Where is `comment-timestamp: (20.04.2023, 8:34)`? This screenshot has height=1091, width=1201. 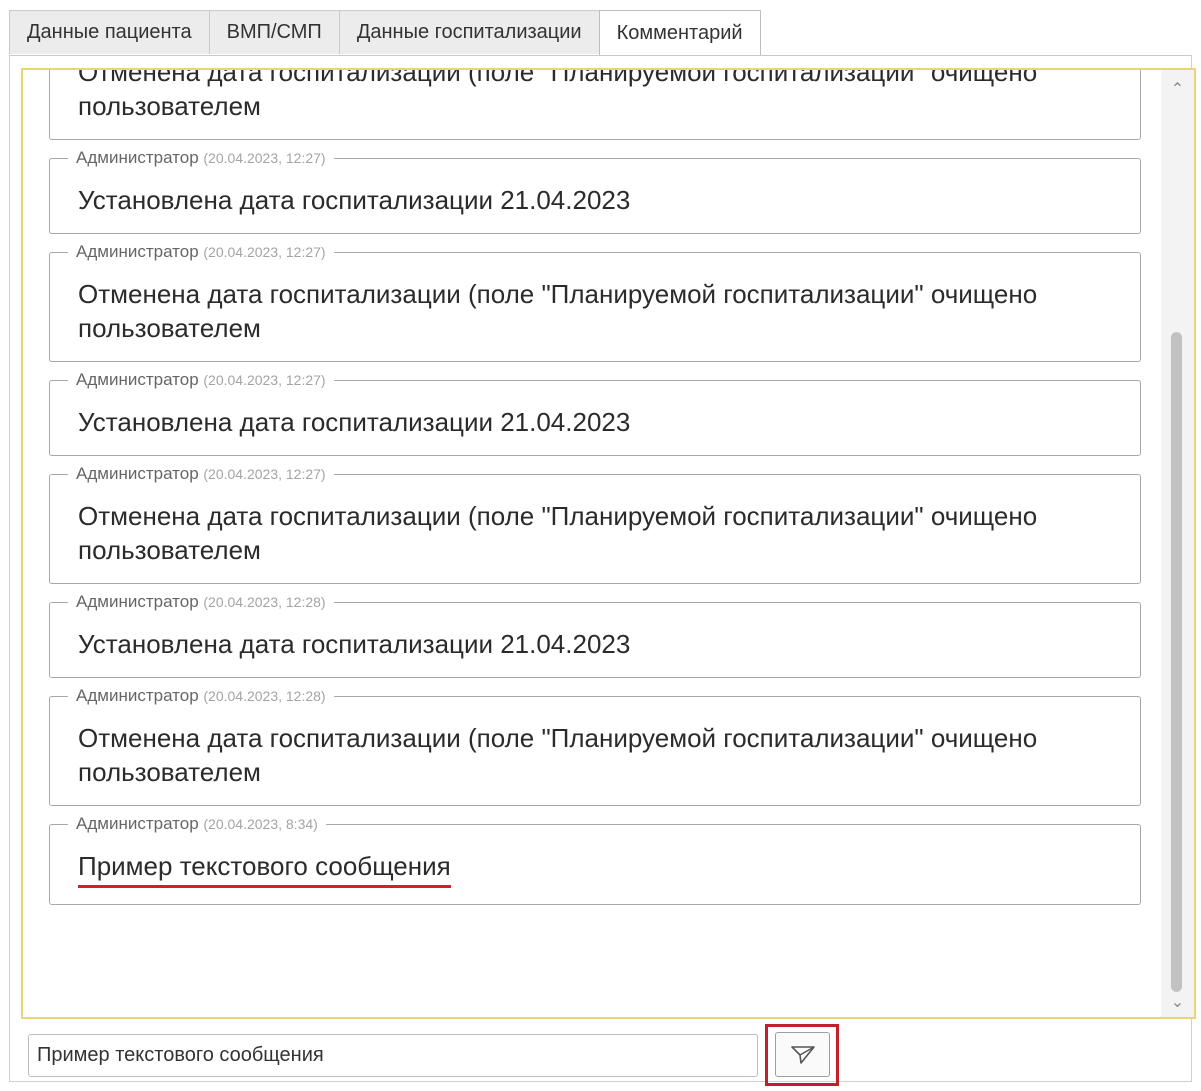
comment-timestamp: (20.04.2023, 8:34) is located at coordinates (260, 824).